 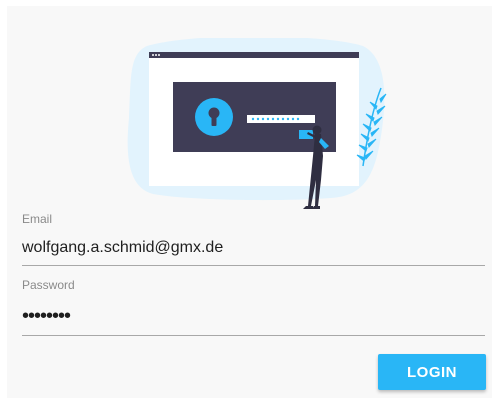 I want to click on password-label: Password, so click(x=48, y=285).